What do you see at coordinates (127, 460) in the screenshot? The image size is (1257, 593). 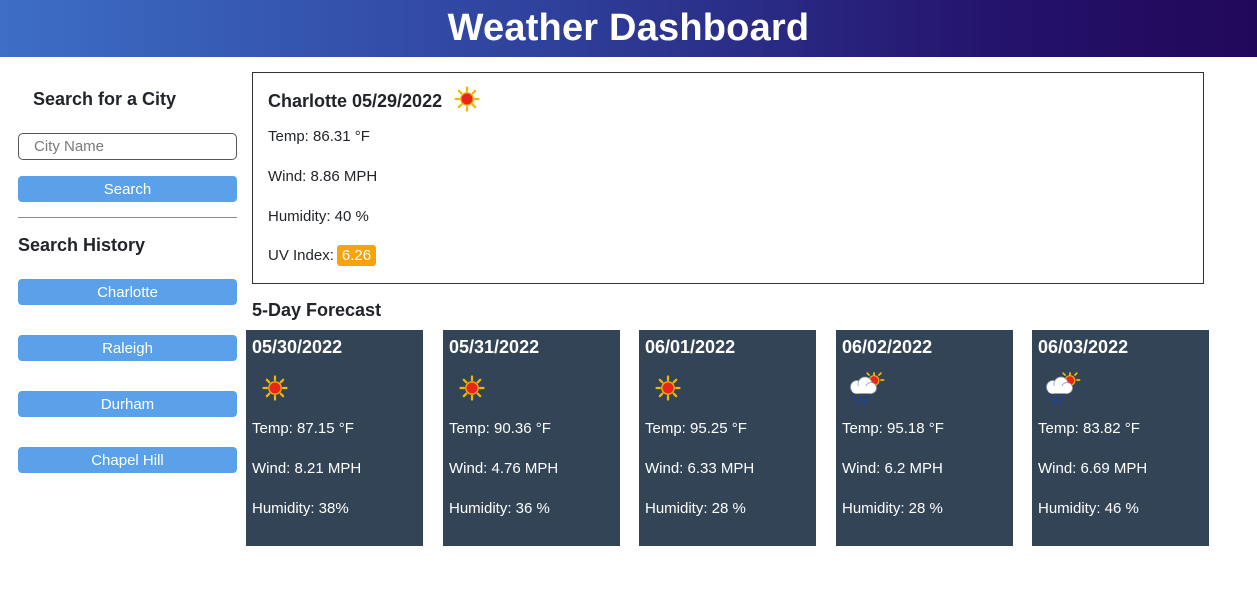 I see `history-button-chapel-hill: Chapel Hill` at bounding box center [127, 460].